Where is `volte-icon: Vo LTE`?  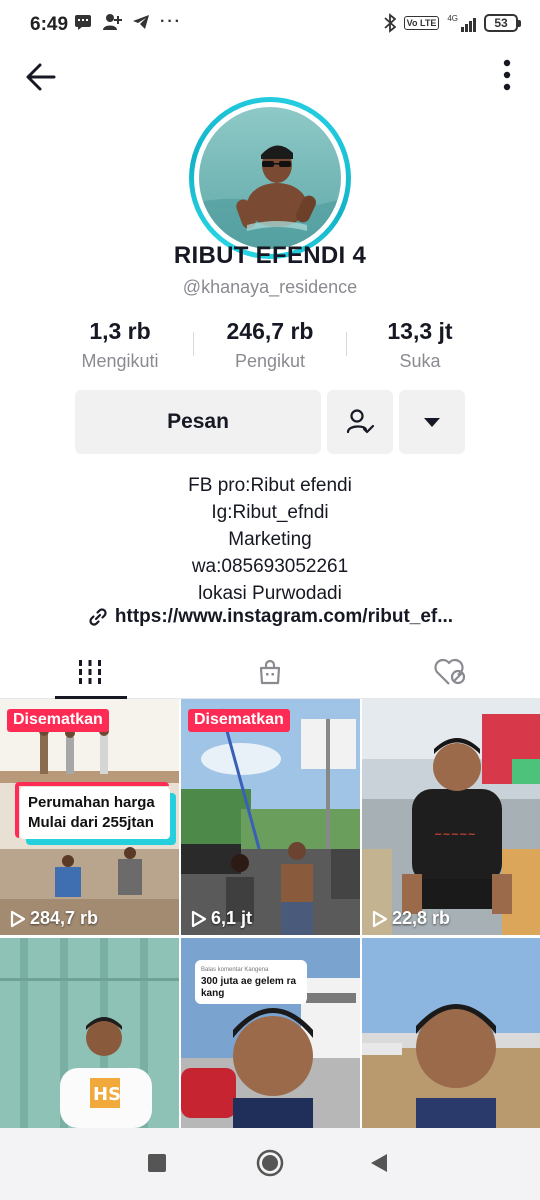
volte-icon: Vo LTE is located at coordinates (421, 23).